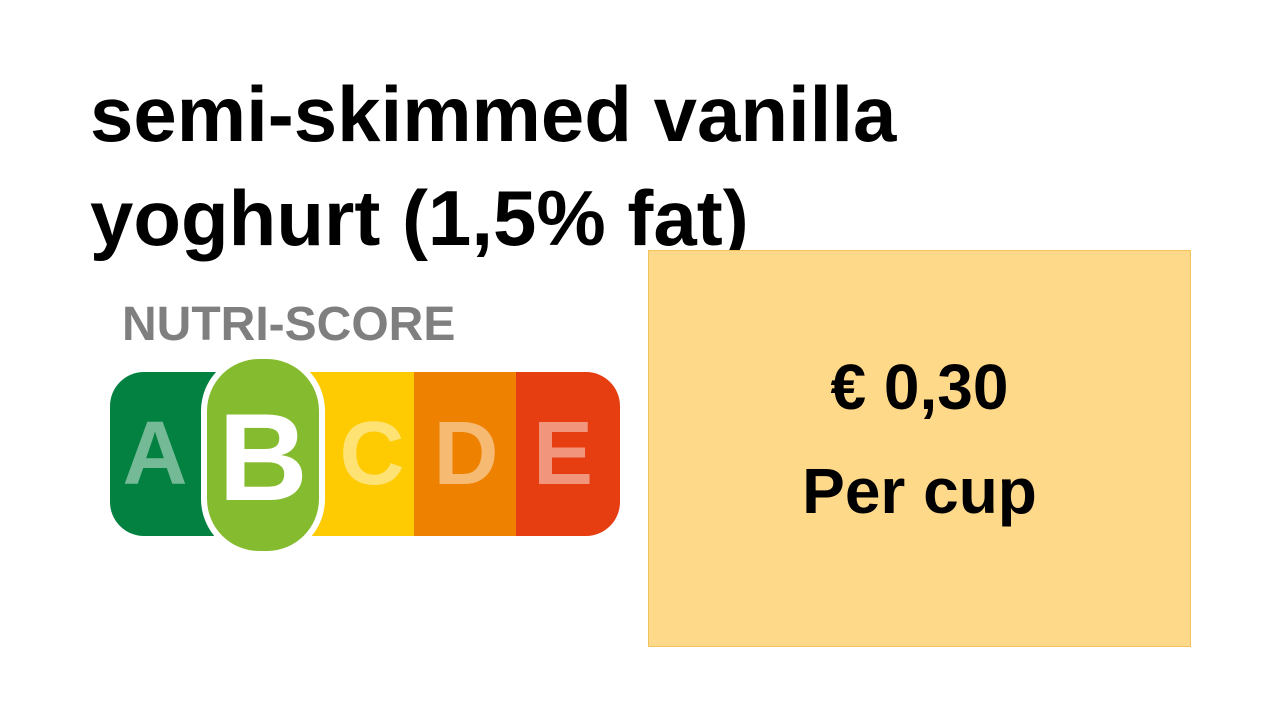  Describe the element at coordinates (263, 458) in the screenshot. I see `grade-b-letter: B` at that location.